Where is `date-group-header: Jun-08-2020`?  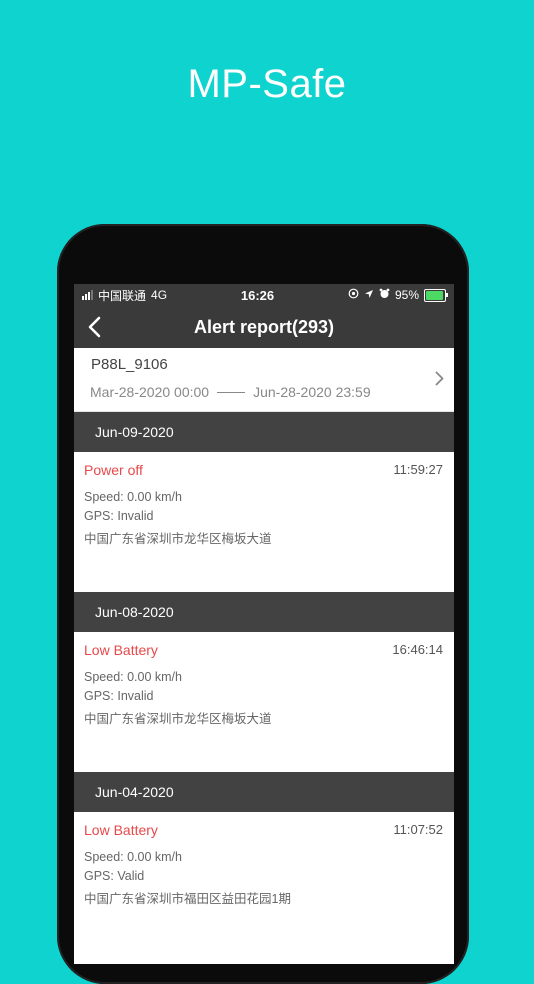 date-group-header: Jun-08-2020 is located at coordinates (264, 612).